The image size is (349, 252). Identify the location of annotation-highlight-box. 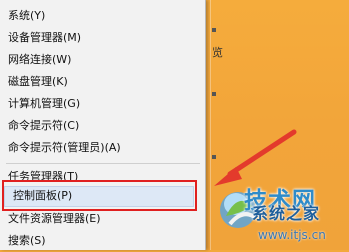
(99, 195).